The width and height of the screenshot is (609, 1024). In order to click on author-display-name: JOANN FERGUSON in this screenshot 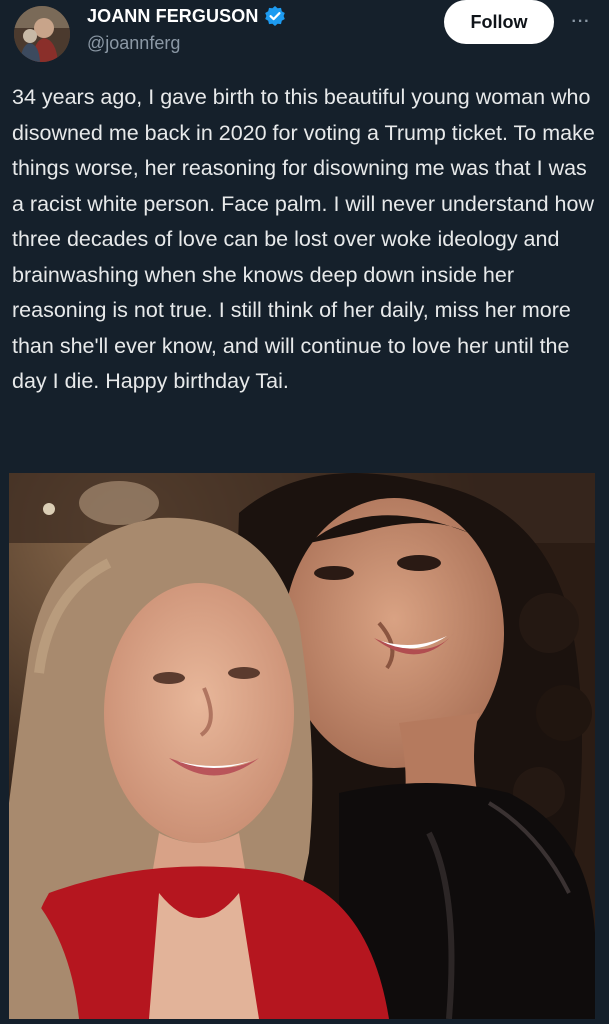, I will do `click(172, 16)`.